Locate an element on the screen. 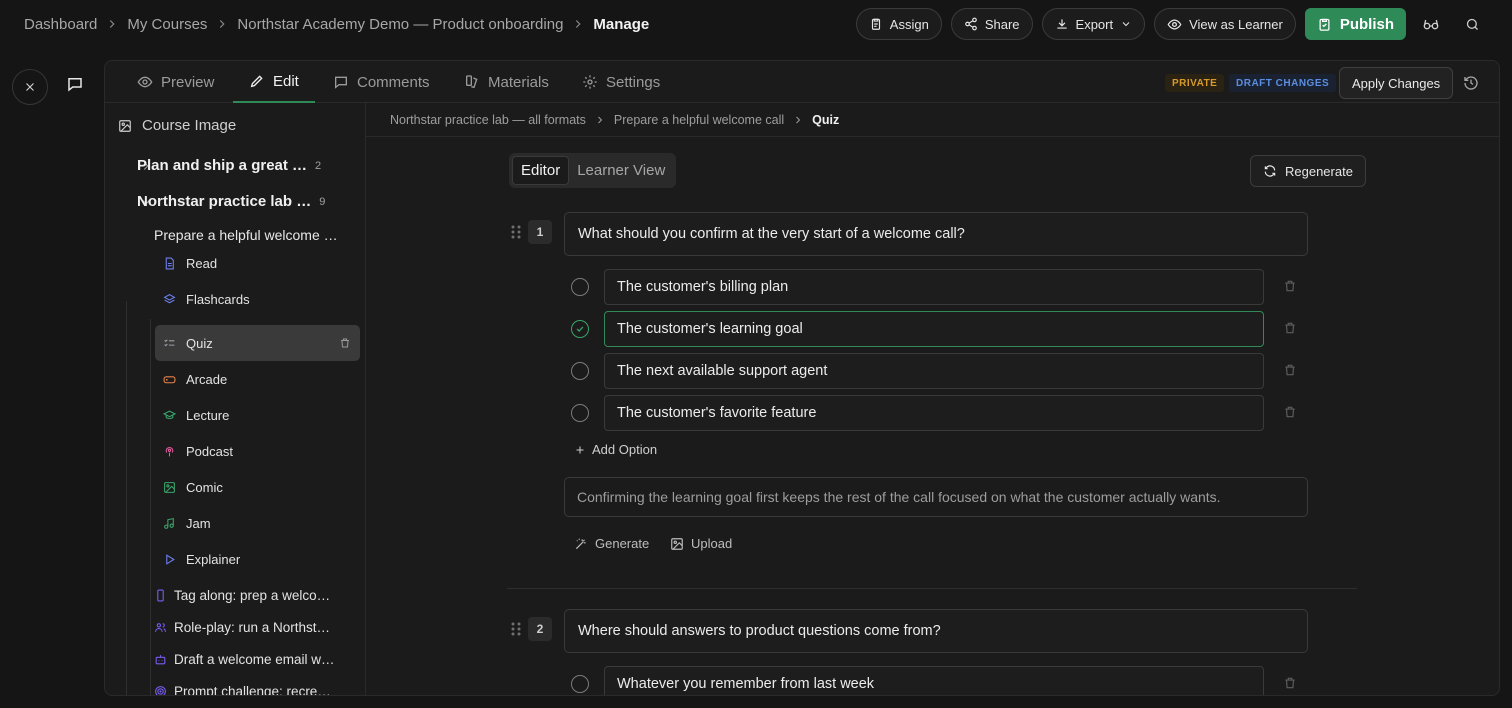 This screenshot has width=1512, height=708. generate-label: Generate is located at coordinates (622, 543).